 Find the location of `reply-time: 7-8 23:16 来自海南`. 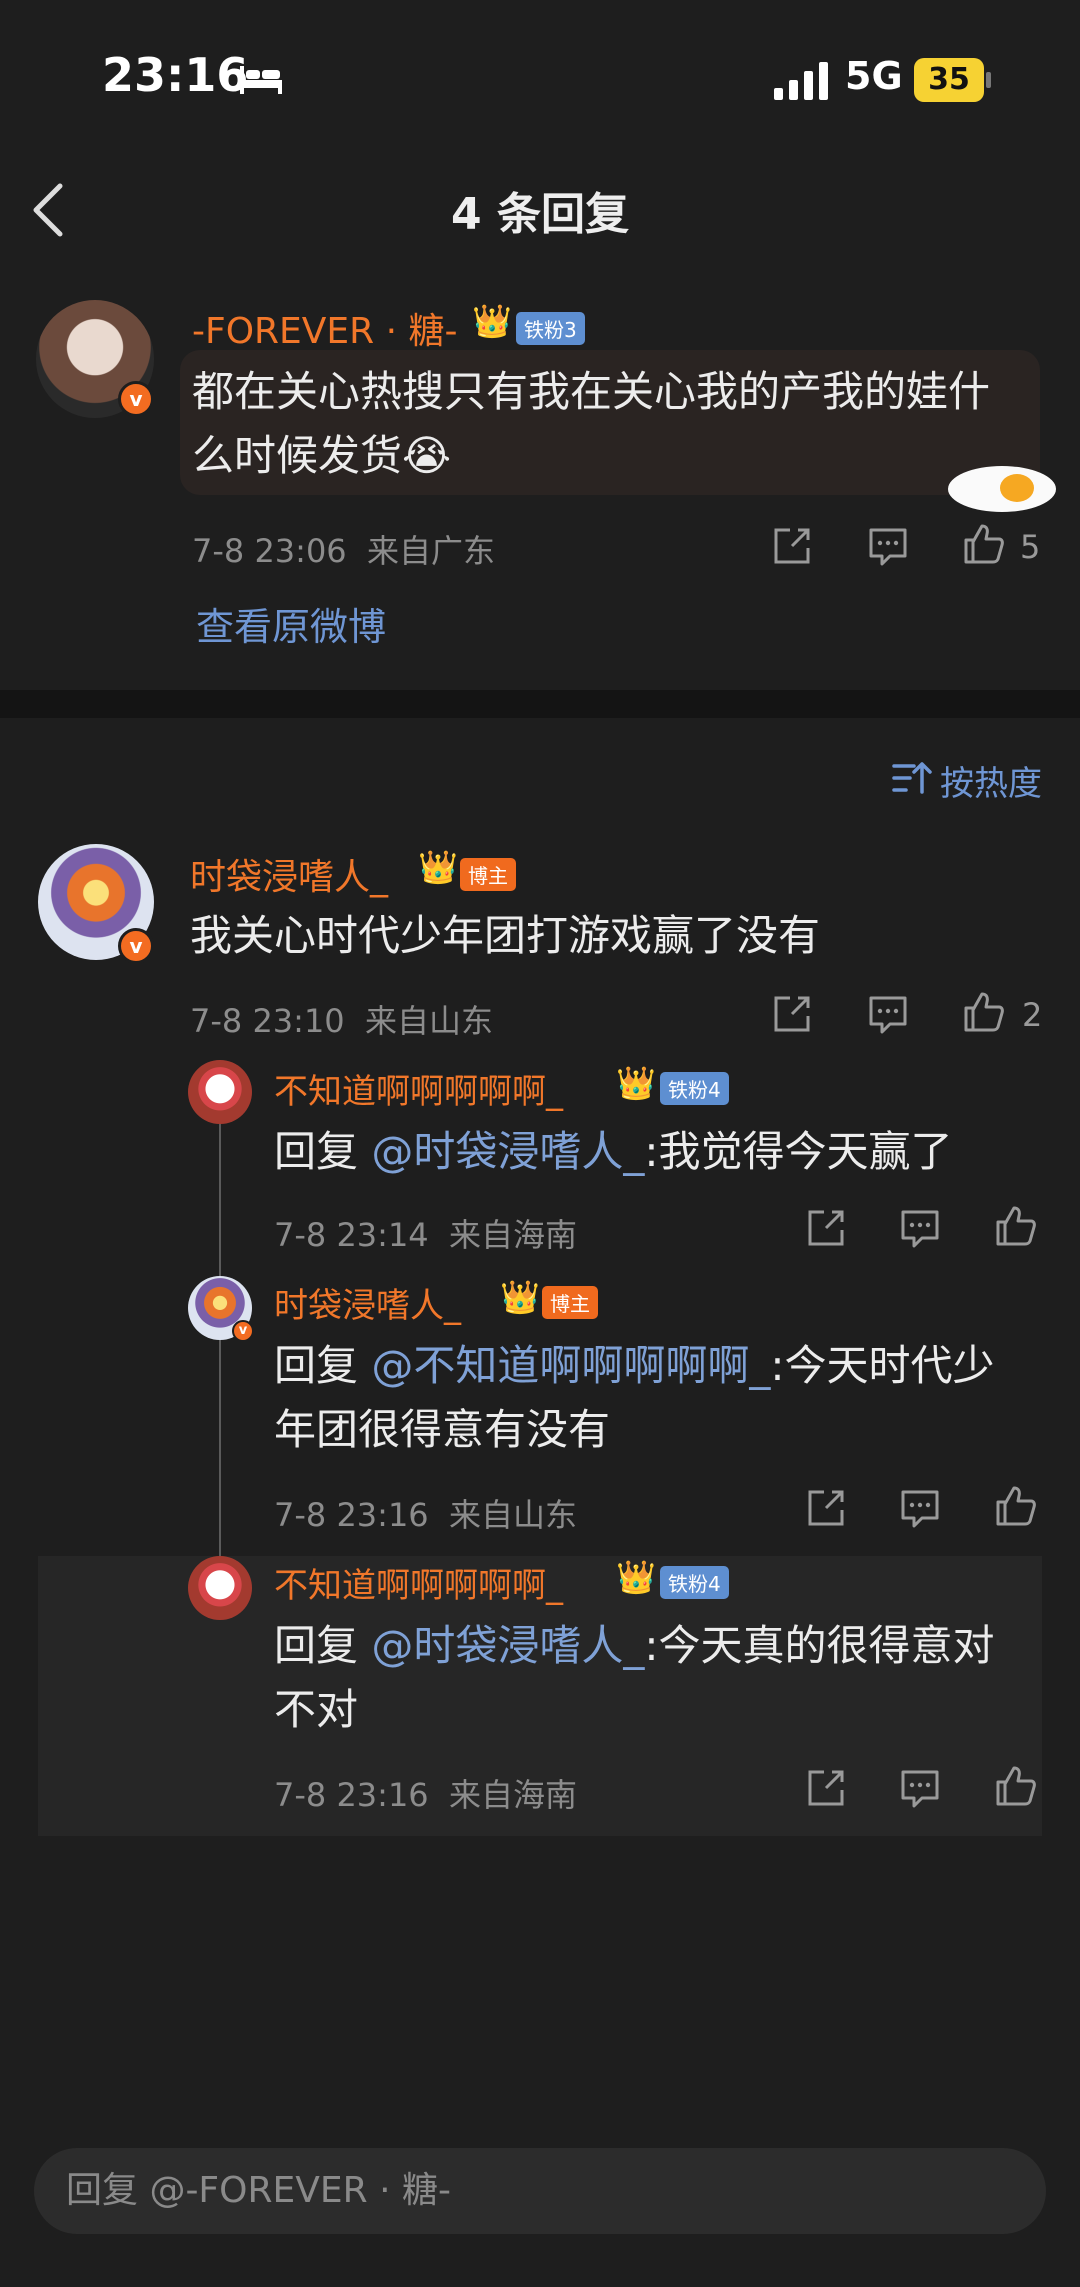

reply-time: 7-8 23:16 来自海南 is located at coordinates (426, 1795).